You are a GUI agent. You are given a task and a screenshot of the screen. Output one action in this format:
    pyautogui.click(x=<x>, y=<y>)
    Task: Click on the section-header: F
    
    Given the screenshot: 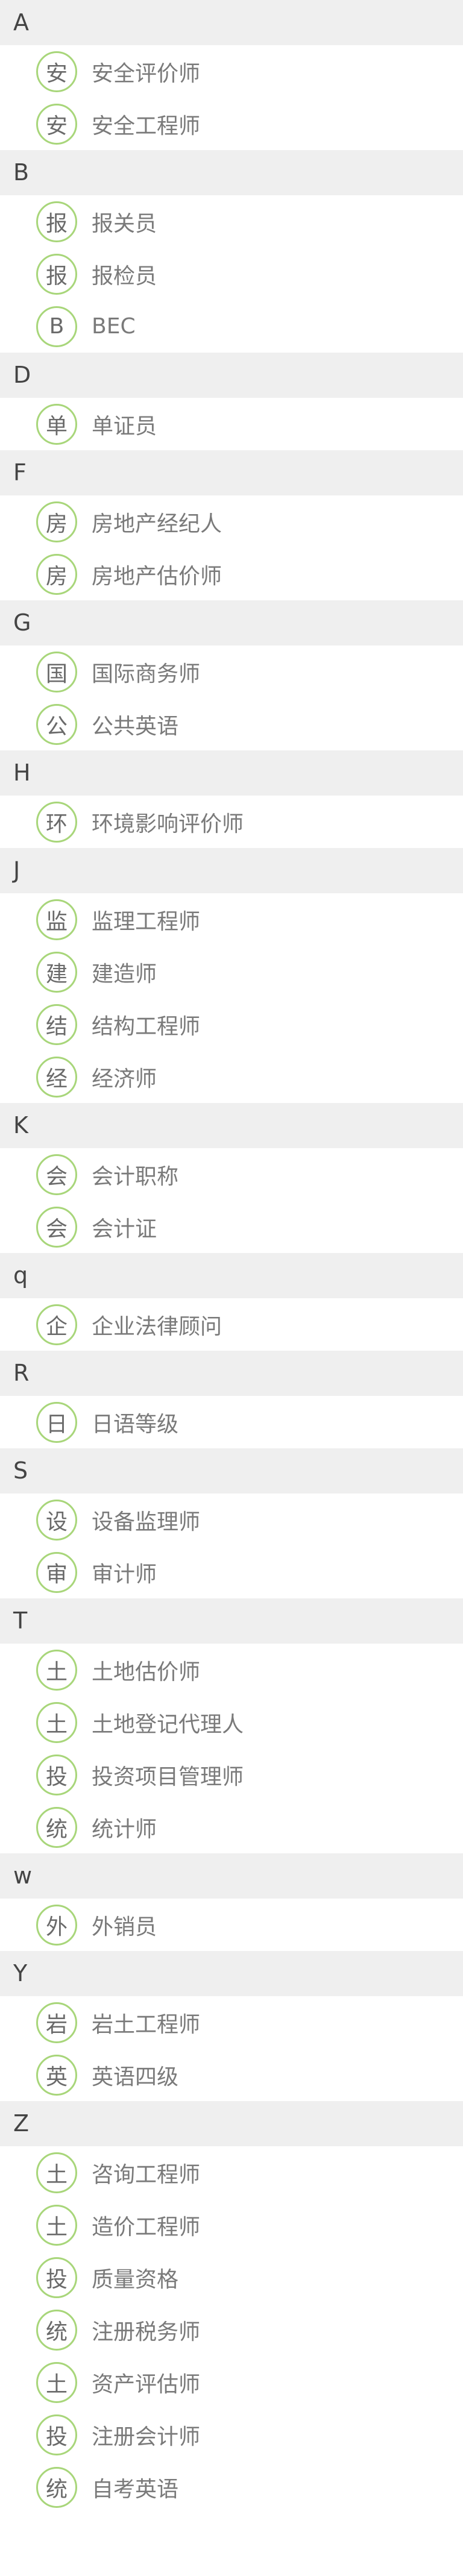 What is the action you would take?
    pyautogui.click(x=231, y=472)
    